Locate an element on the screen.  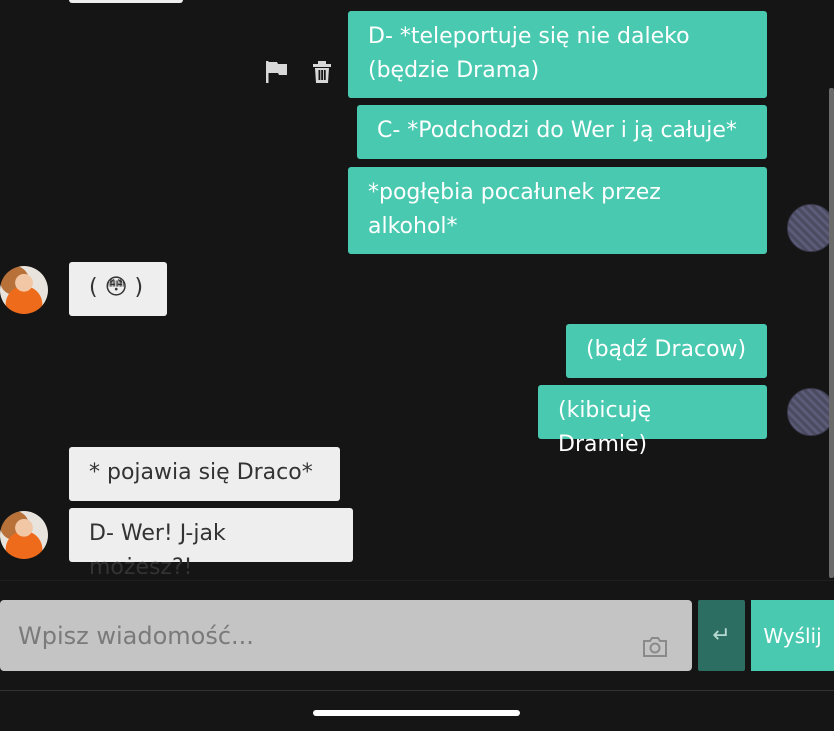
message-bubble: (bądź Dracow) is located at coordinates (666, 351).